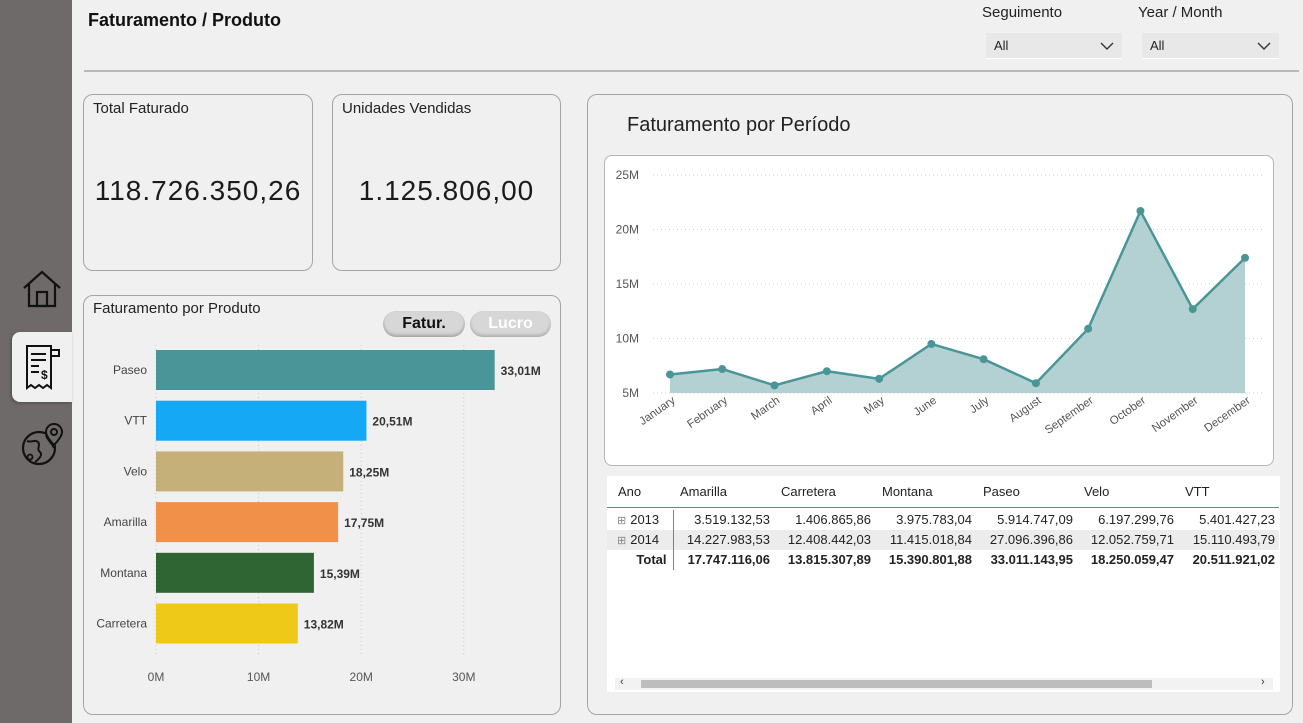 The height and width of the screenshot is (723, 1303). Describe the element at coordinates (707, 412) in the screenshot. I see `x-tick-label: February` at that location.